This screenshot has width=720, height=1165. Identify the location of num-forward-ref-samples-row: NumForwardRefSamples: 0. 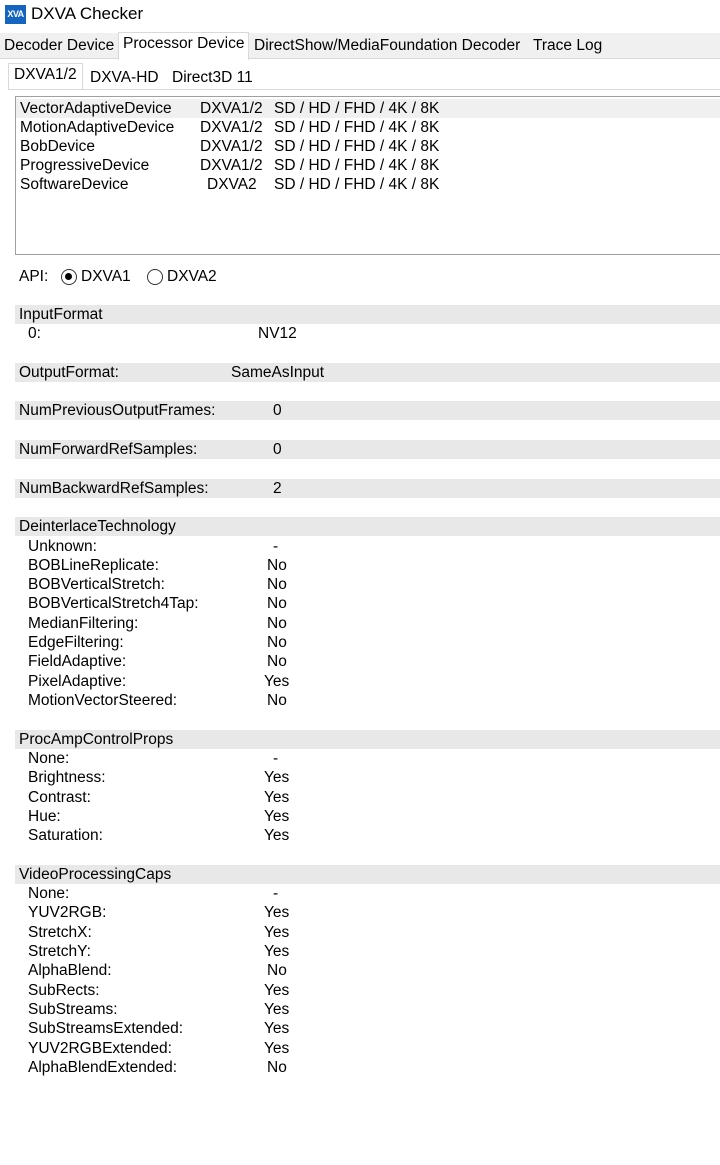
(367, 449).